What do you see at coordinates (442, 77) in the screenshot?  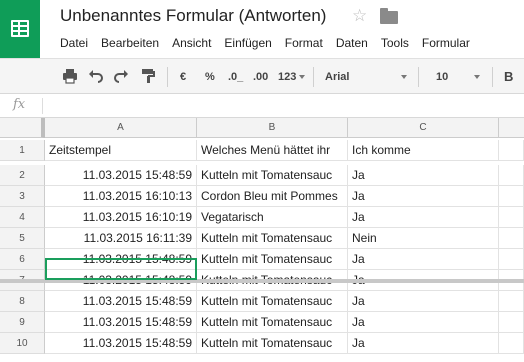 I see `font-size-value: 10` at bounding box center [442, 77].